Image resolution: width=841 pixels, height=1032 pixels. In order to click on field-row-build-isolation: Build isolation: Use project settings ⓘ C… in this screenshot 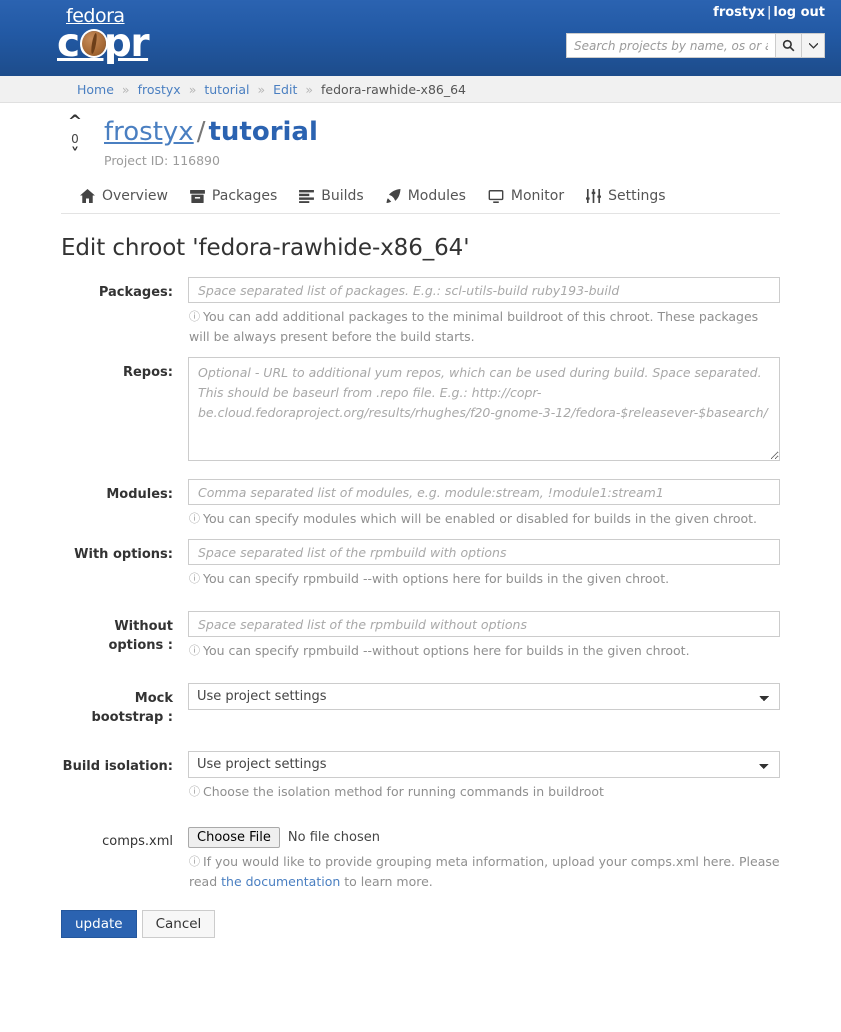, I will do `click(420, 776)`.